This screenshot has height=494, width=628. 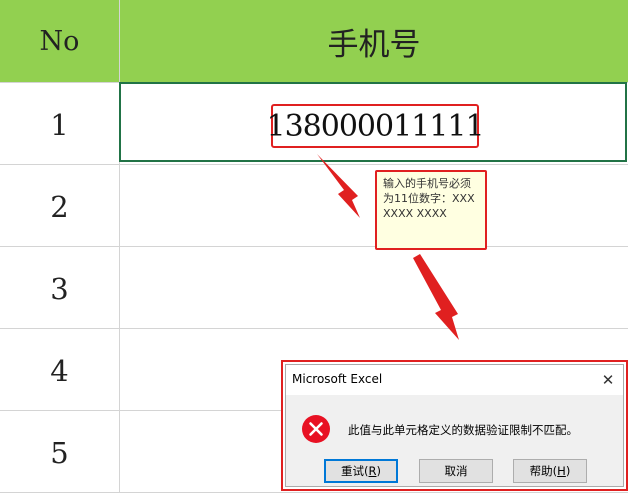 What do you see at coordinates (59, 289) in the screenshot?
I see `row-number: 3` at bounding box center [59, 289].